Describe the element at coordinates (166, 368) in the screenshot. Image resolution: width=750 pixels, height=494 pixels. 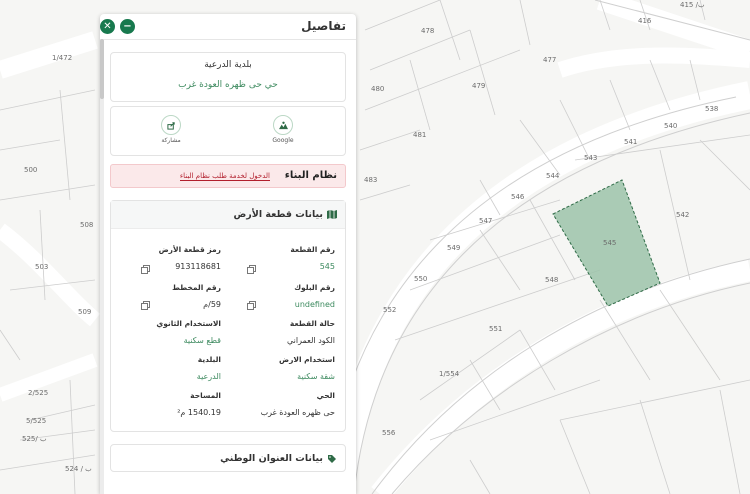
I see `municipality-field: البلدية الدرعية` at that location.